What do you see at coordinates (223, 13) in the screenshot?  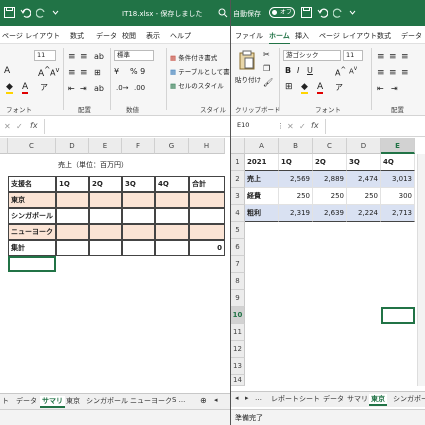 I see `search-icon` at bounding box center [223, 13].